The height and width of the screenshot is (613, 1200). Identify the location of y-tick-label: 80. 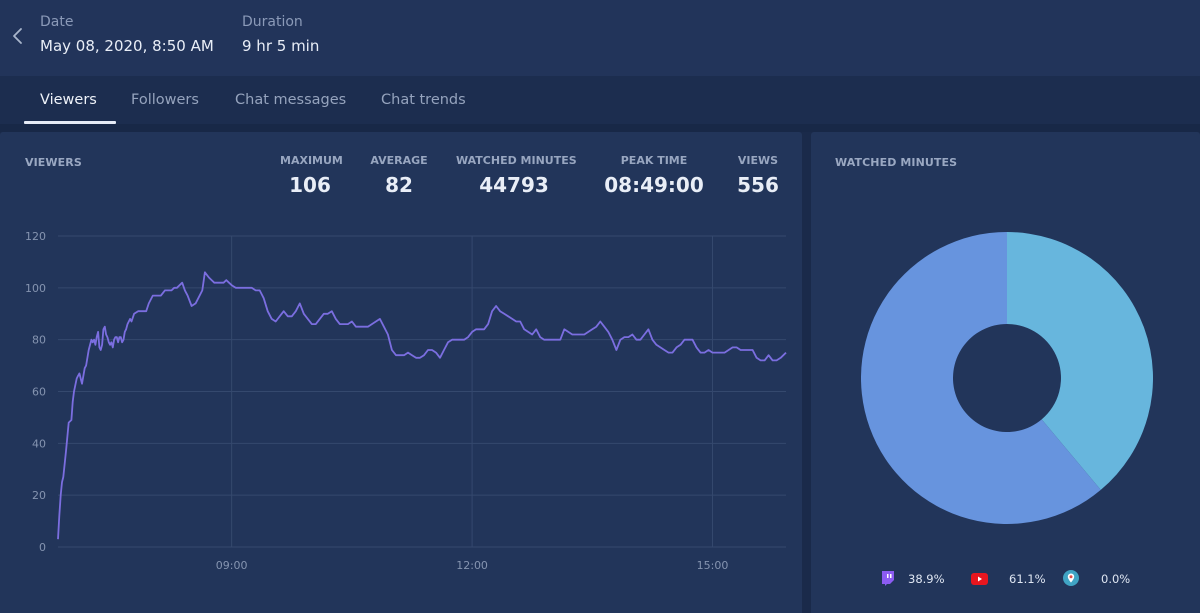
(39, 340).